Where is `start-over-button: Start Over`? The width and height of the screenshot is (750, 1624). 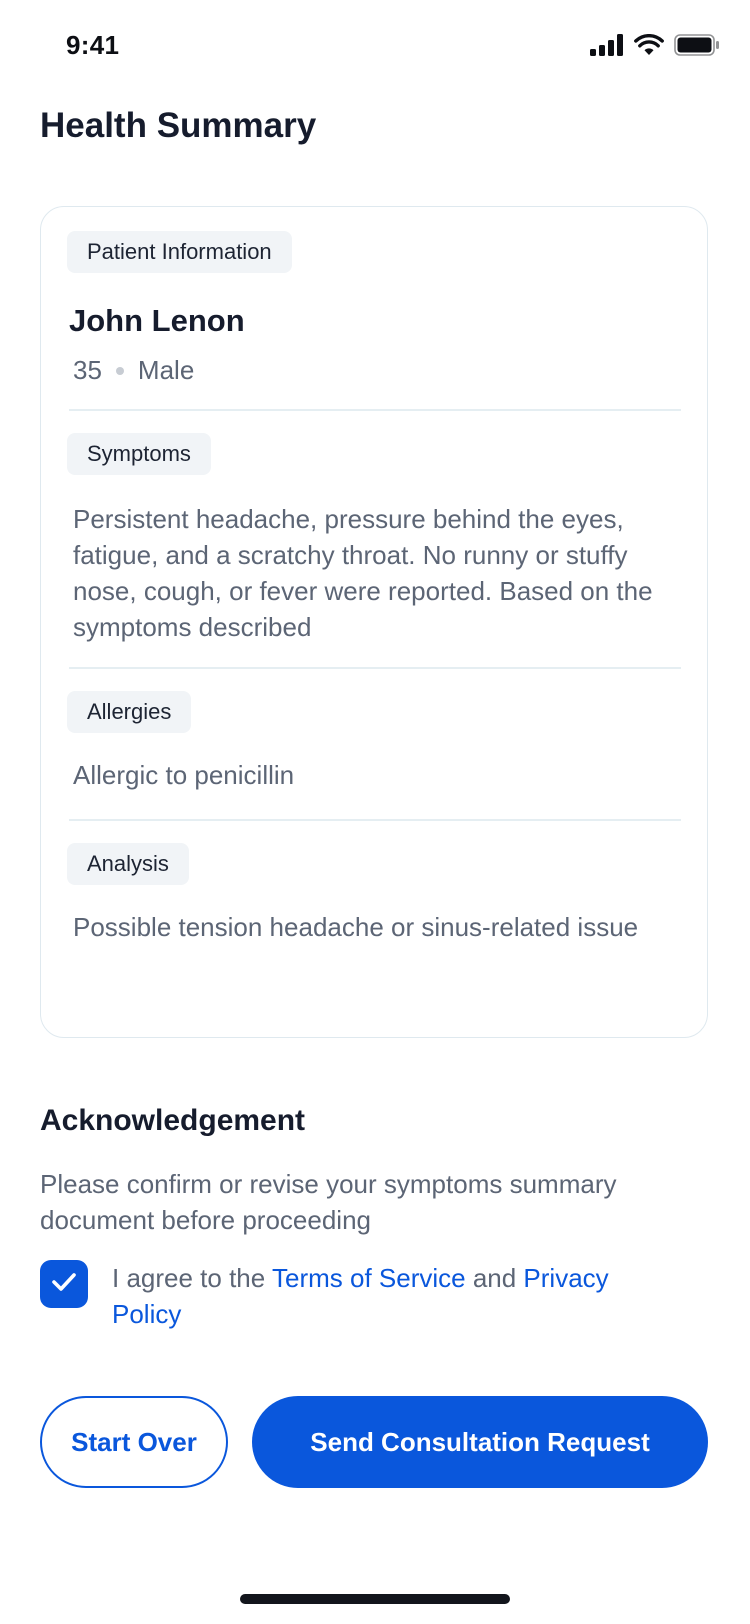
start-over-button: Start Over is located at coordinates (134, 1442).